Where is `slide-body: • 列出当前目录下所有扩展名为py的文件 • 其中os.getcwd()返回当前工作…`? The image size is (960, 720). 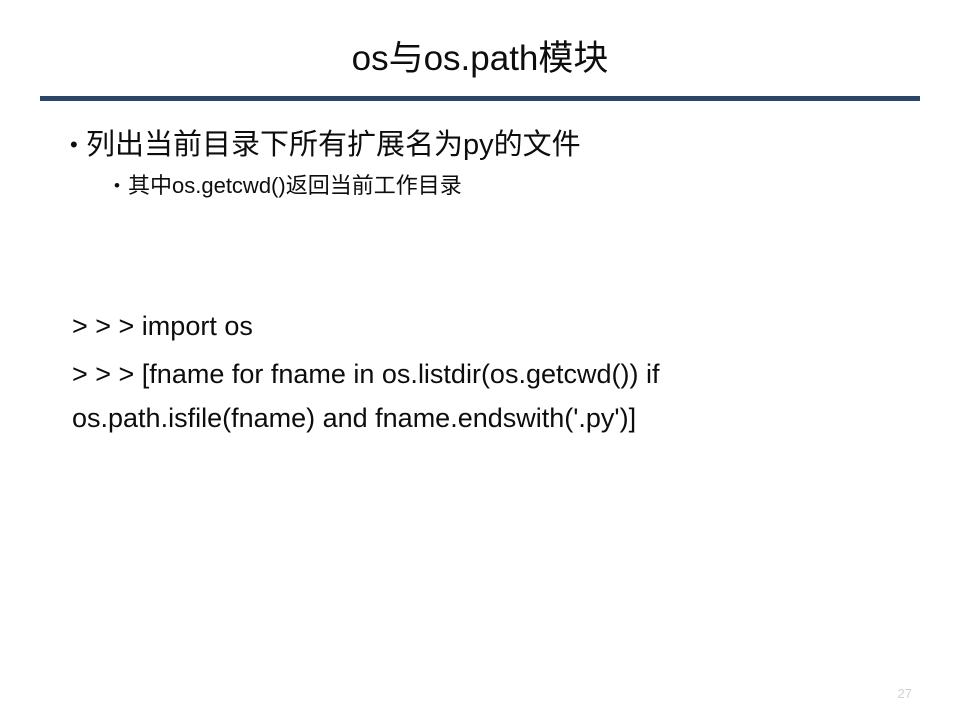
slide-body: • 列出当前目录下所有扩展名为py的文件 • 其中os.getcwd()返回当前工作… is located at coordinates (485, 164).